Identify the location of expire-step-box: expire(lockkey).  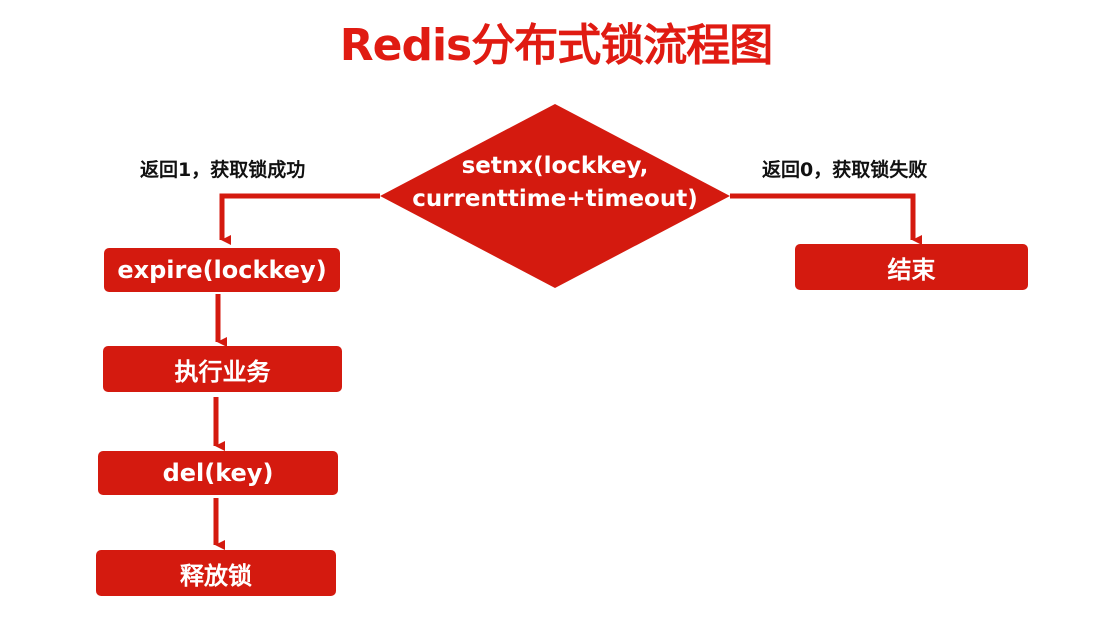
(222, 270).